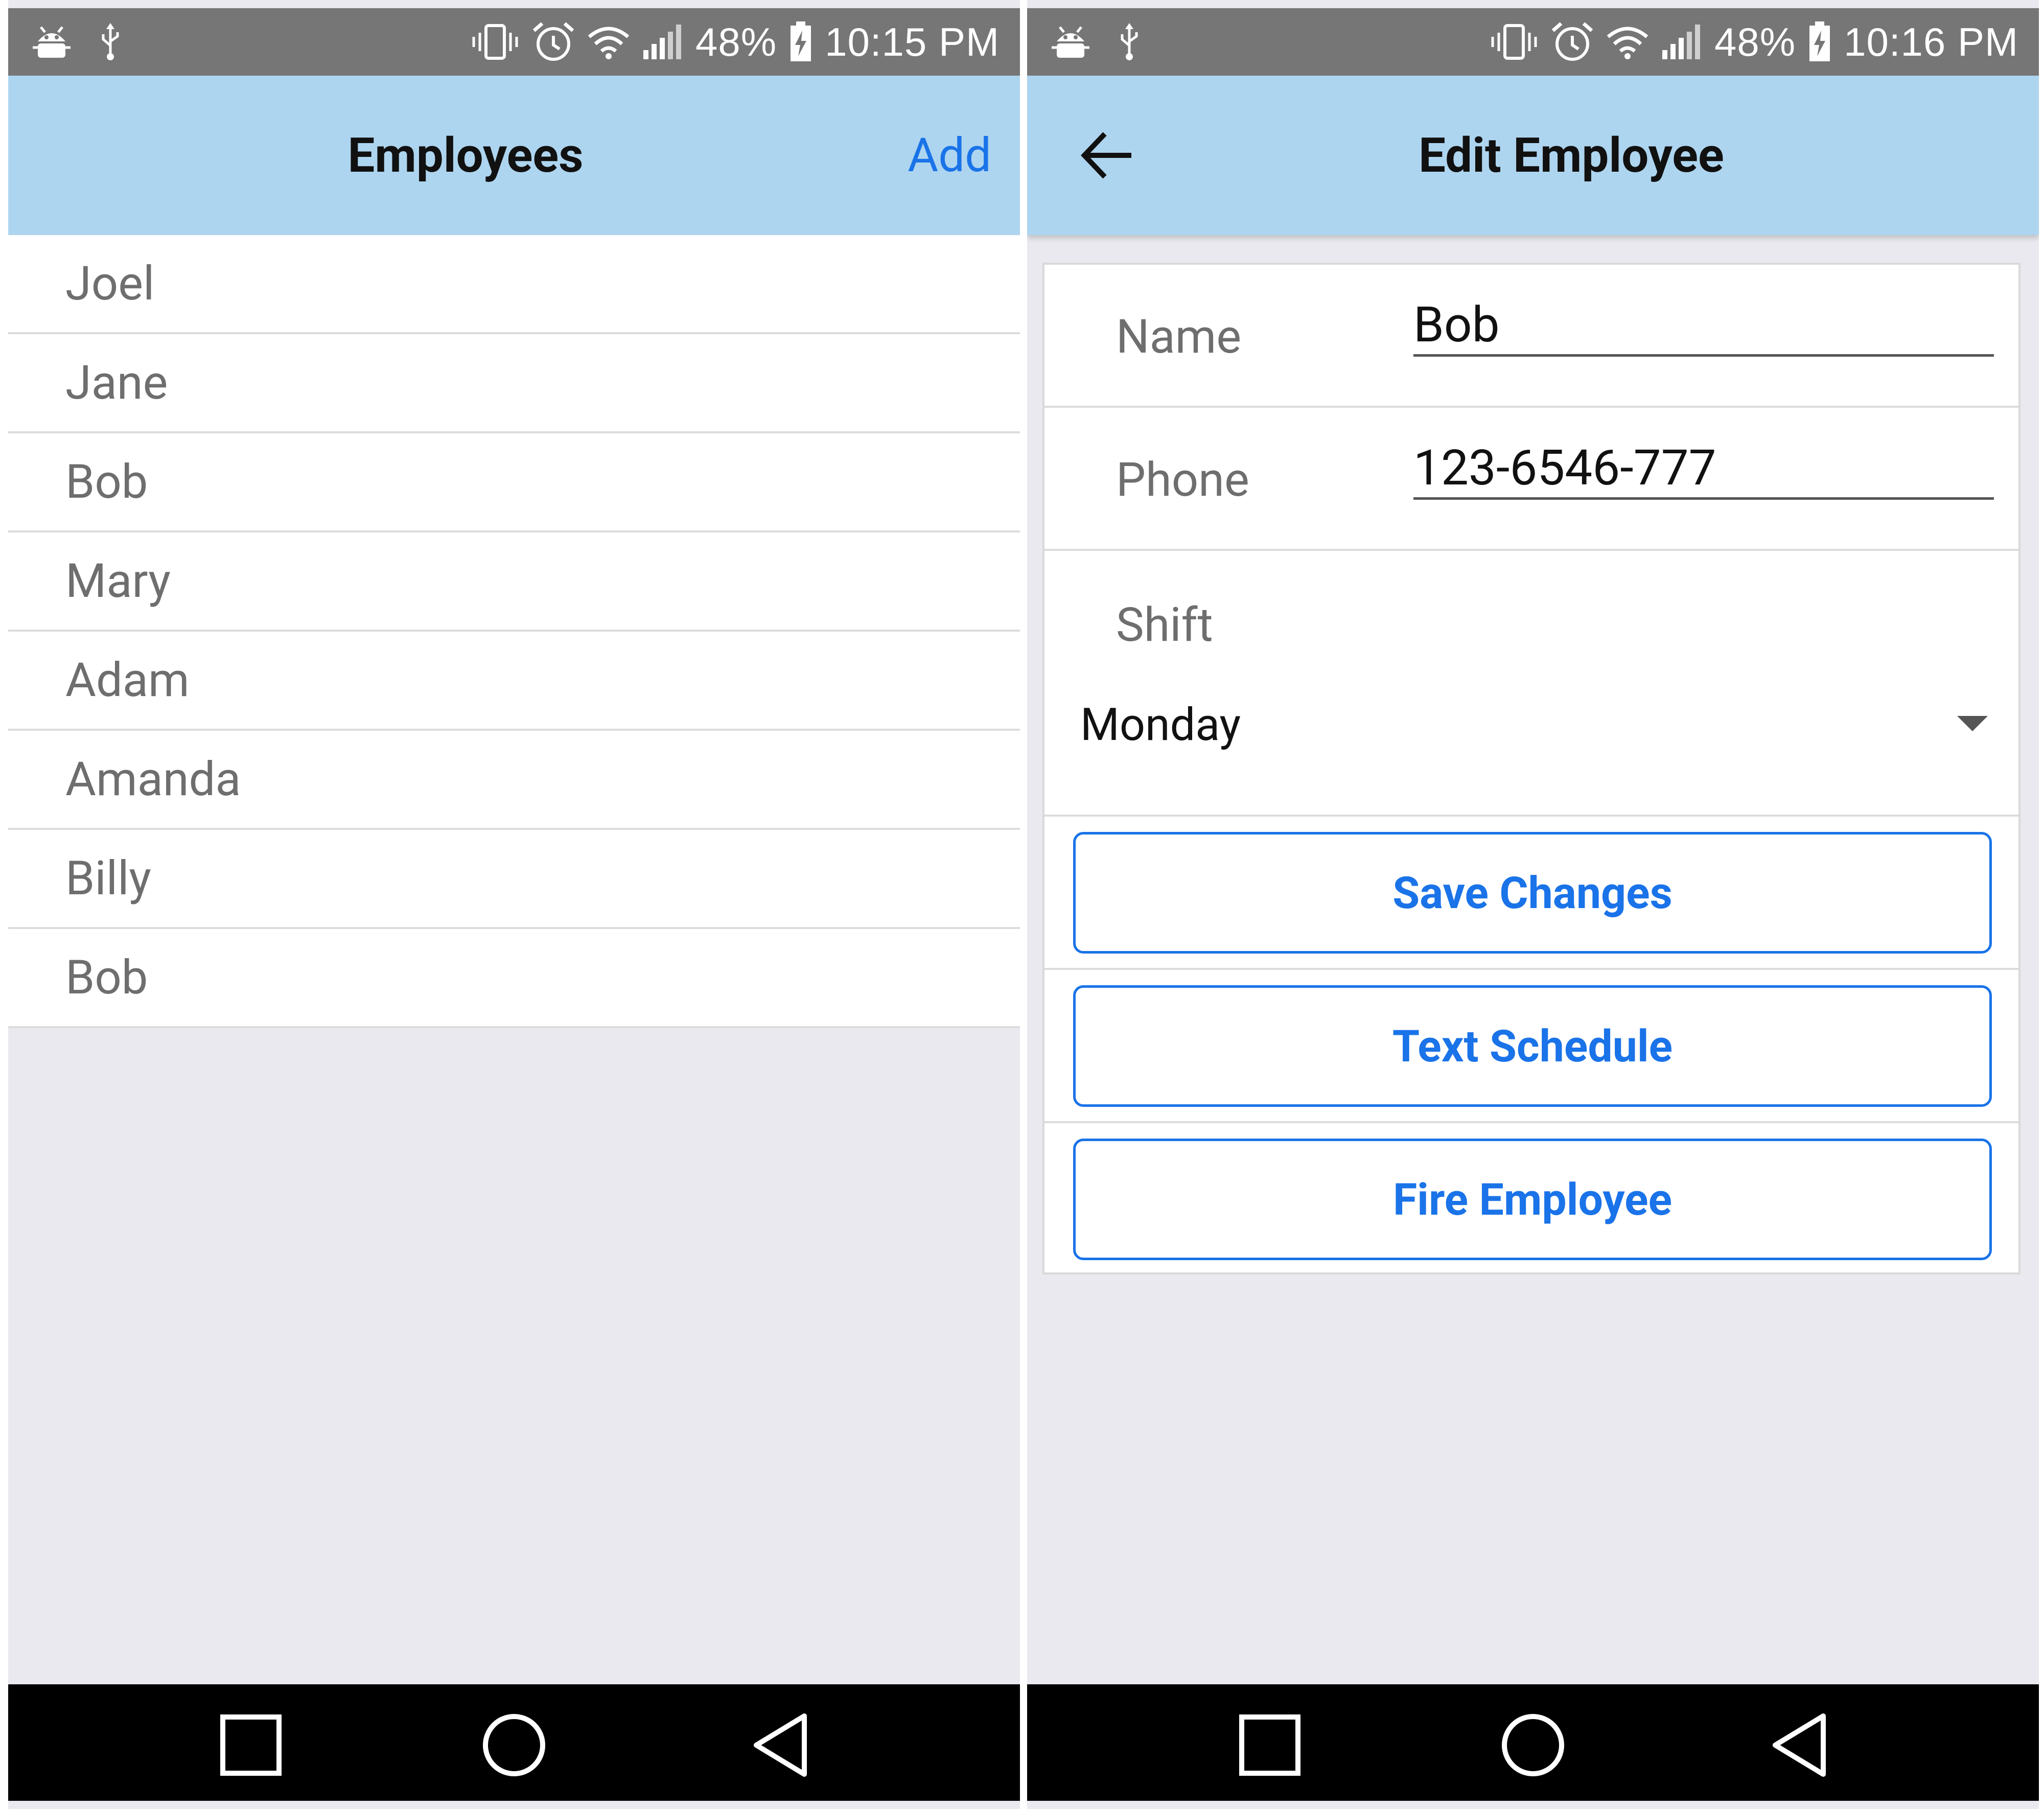 Image resolution: width=2044 pixels, height=1809 pixels. I want to click on phone-label: Phone, so click(1182, 480).